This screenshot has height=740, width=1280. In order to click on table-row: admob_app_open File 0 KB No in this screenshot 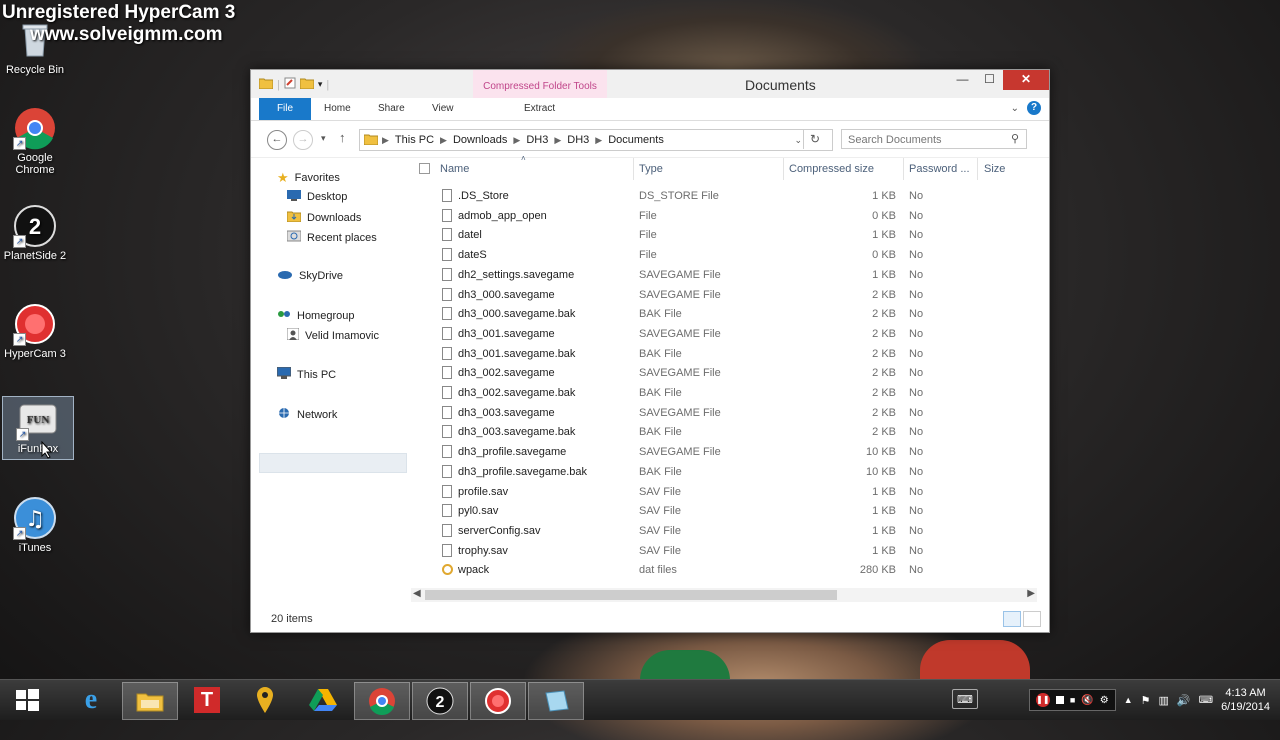, I will do `click(723, 216)`.